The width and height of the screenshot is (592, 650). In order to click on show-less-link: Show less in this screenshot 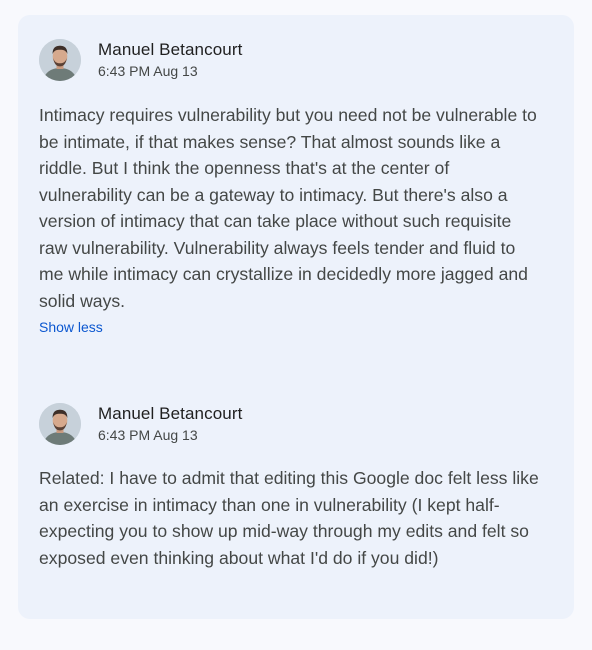, I will do `click(71, 327)`.